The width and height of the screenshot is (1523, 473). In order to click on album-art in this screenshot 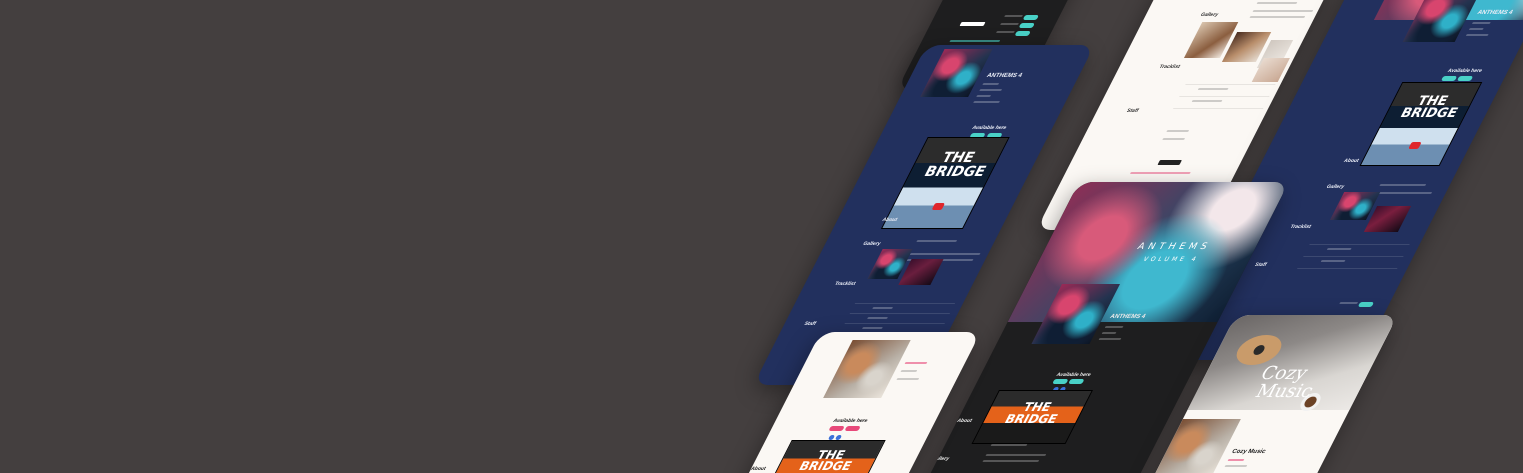, I will do `click(867, 369)`.